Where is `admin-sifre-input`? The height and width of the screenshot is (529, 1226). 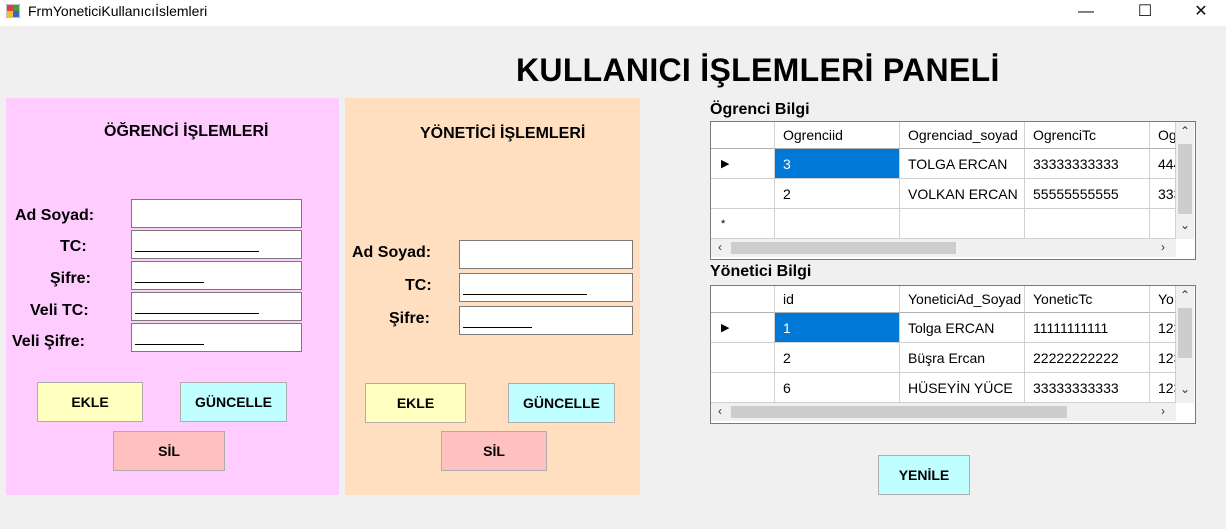 admin-sifre-input is located at coordinates (546, 320).